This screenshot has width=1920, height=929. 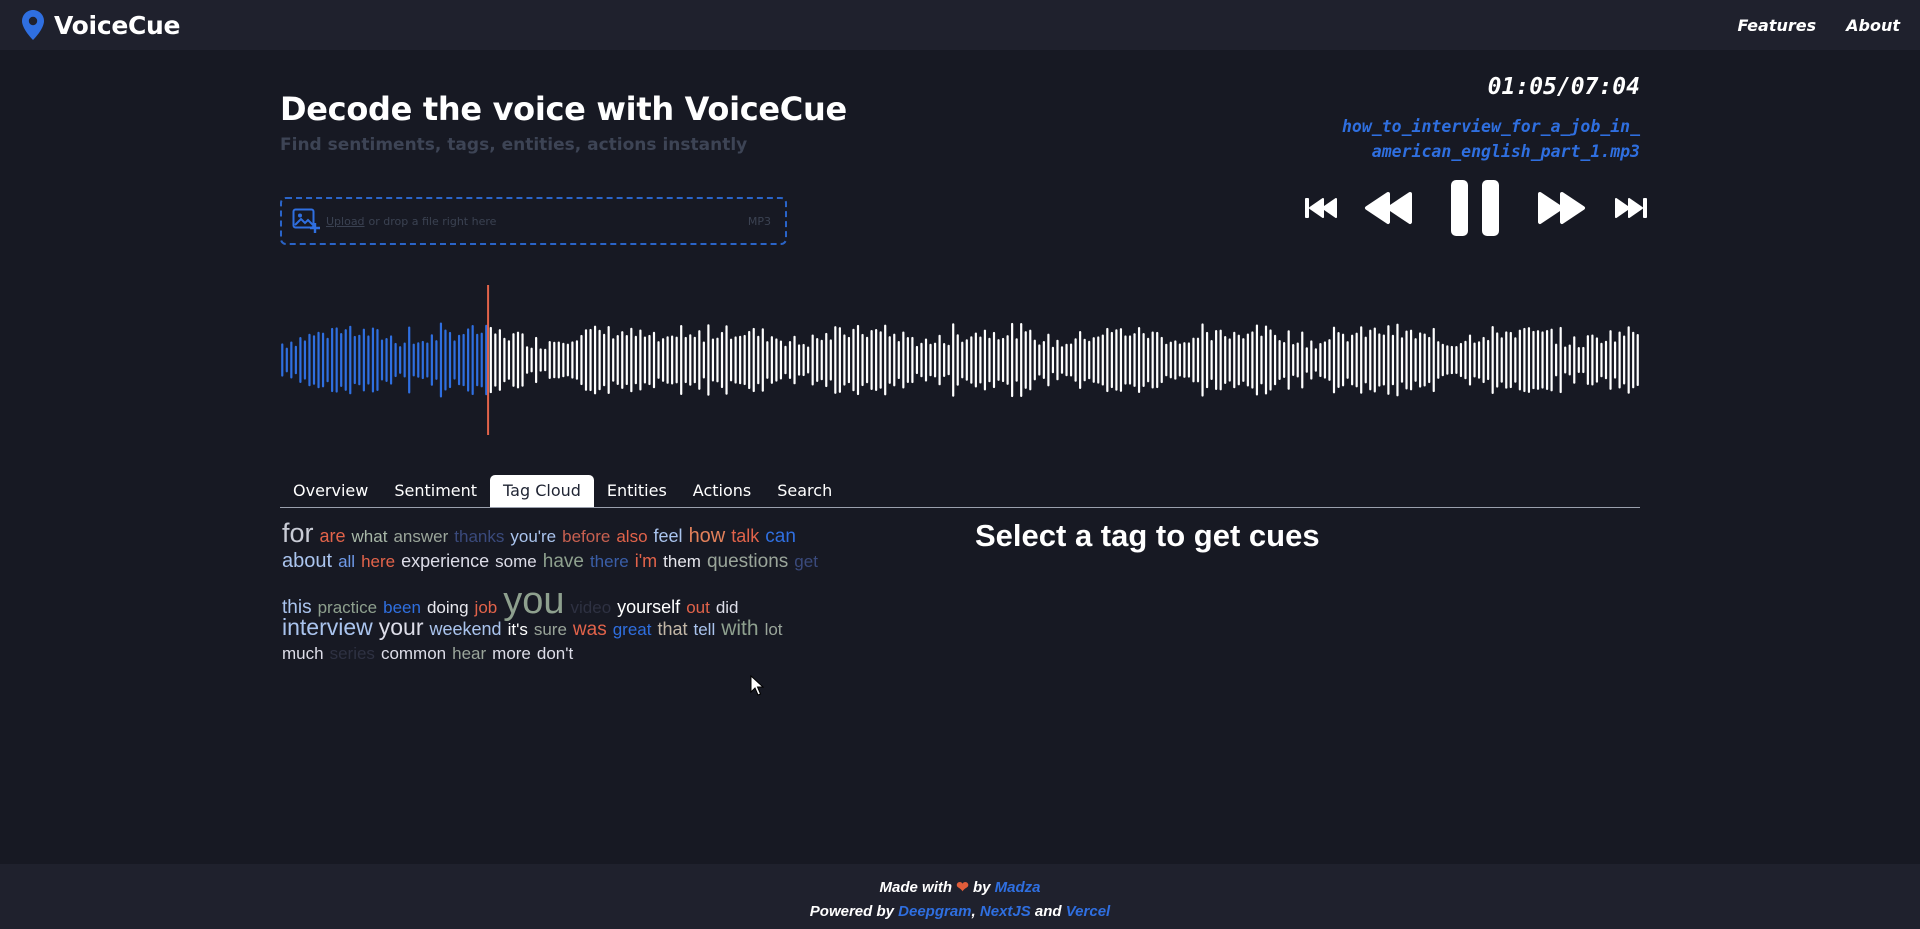 I want to click on skip-forward-icon, so click(x=1631, y=208).